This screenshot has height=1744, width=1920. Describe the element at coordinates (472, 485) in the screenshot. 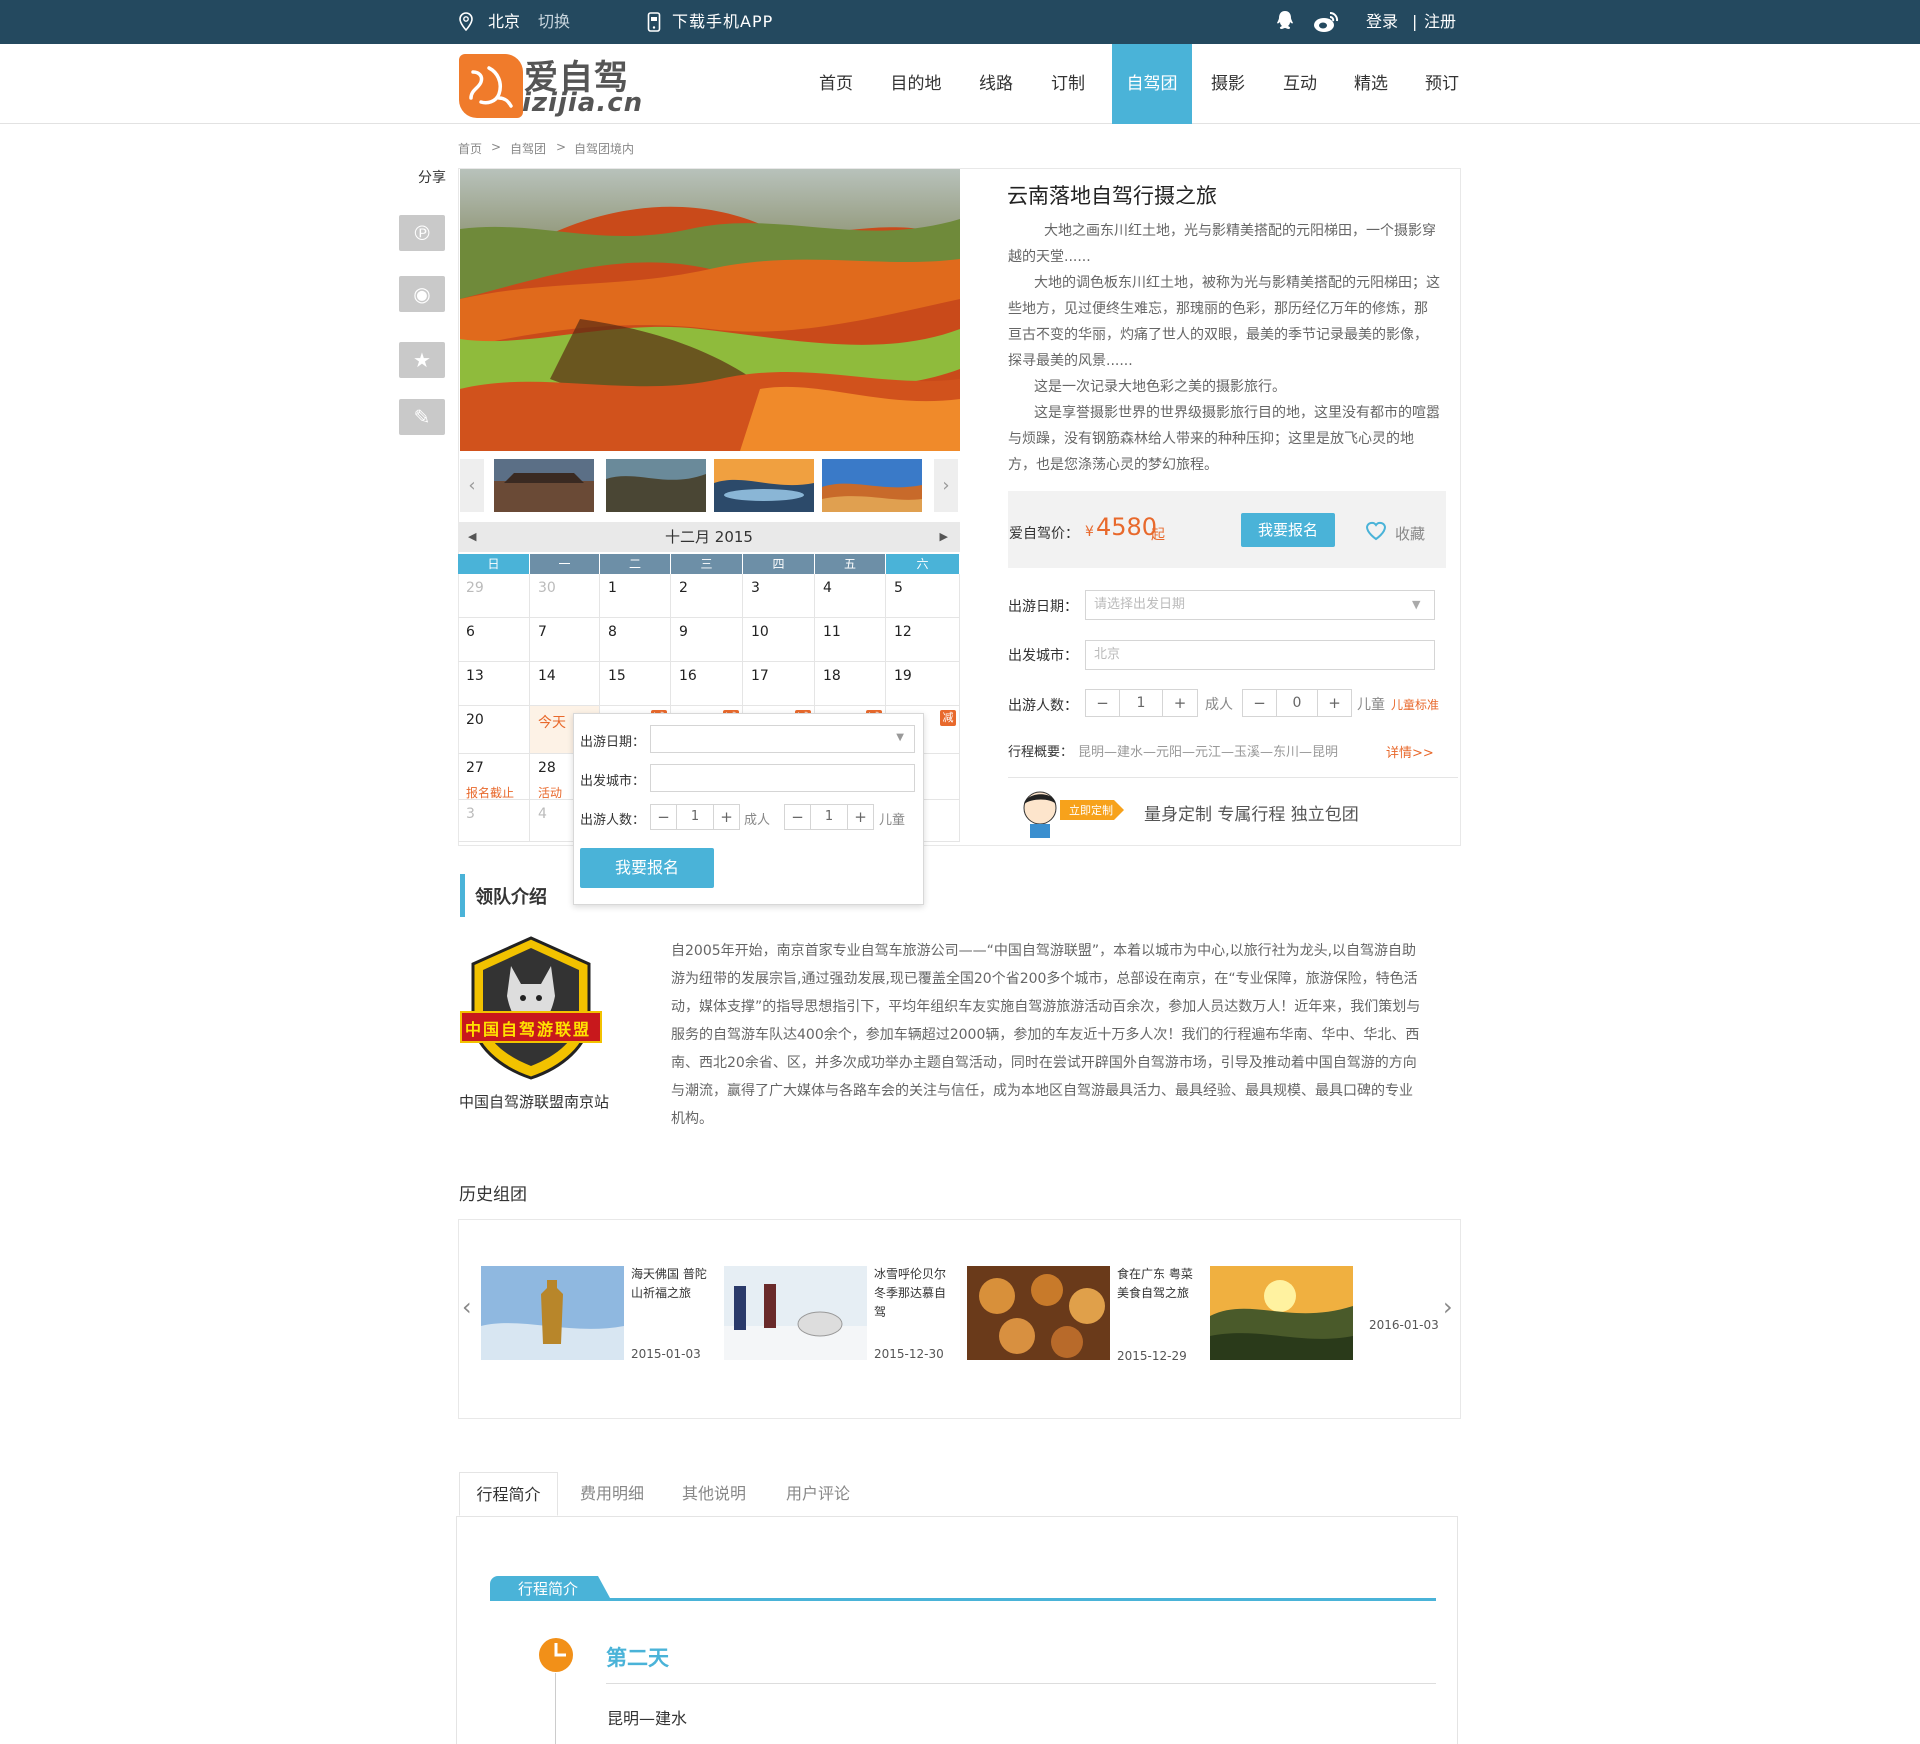

I see `thumb-prev-arrow: ‹` at that location.